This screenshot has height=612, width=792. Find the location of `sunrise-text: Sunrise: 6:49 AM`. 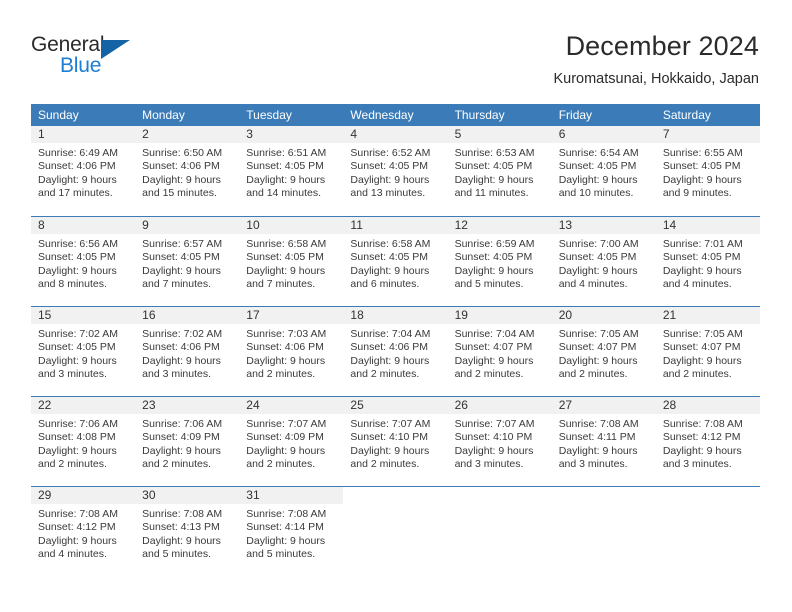

sunrise-text: Sunrise: 6:49 AM is located at coordinates (78, 153).